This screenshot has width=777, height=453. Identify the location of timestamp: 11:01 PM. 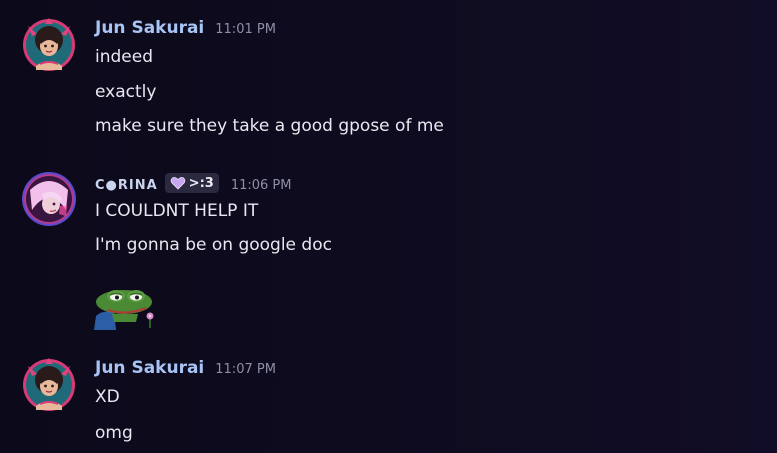
(245, 29).